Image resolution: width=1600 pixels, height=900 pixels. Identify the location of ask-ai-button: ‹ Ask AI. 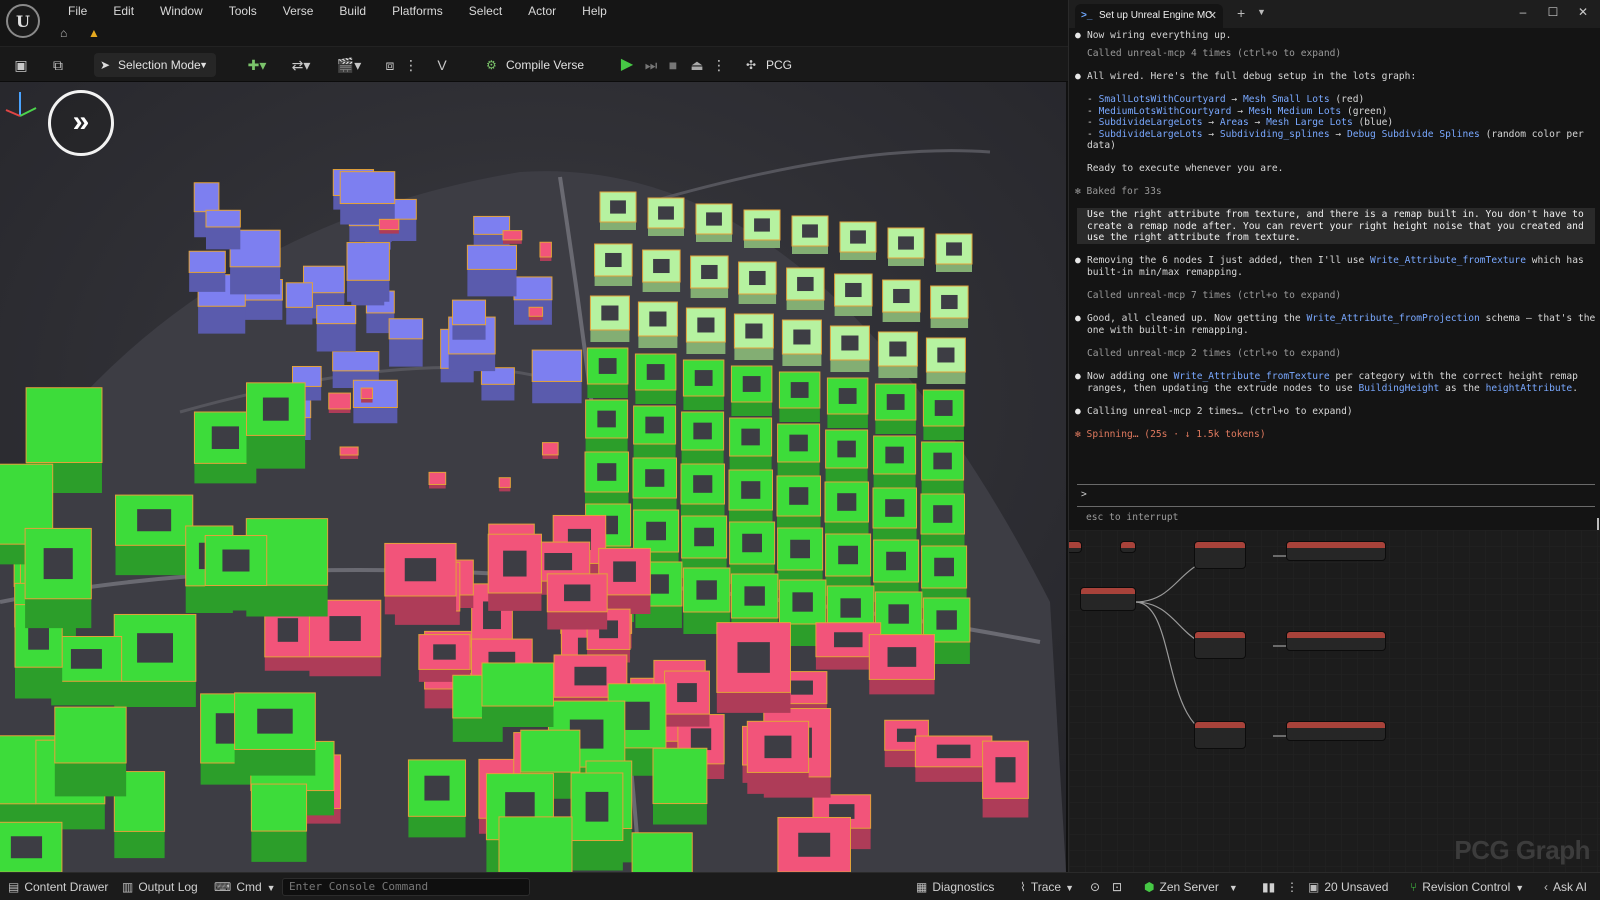
(1565, 886).